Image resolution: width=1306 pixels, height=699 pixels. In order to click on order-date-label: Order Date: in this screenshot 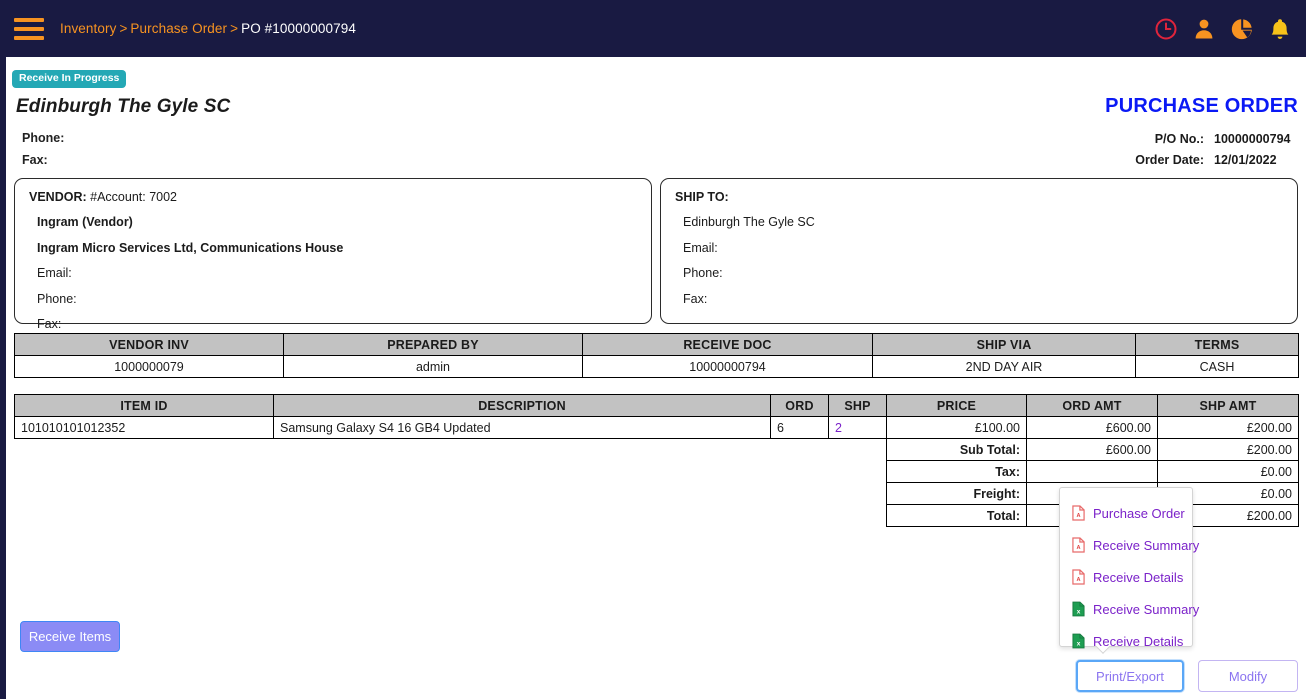, I will do `click(1169, 160)`.